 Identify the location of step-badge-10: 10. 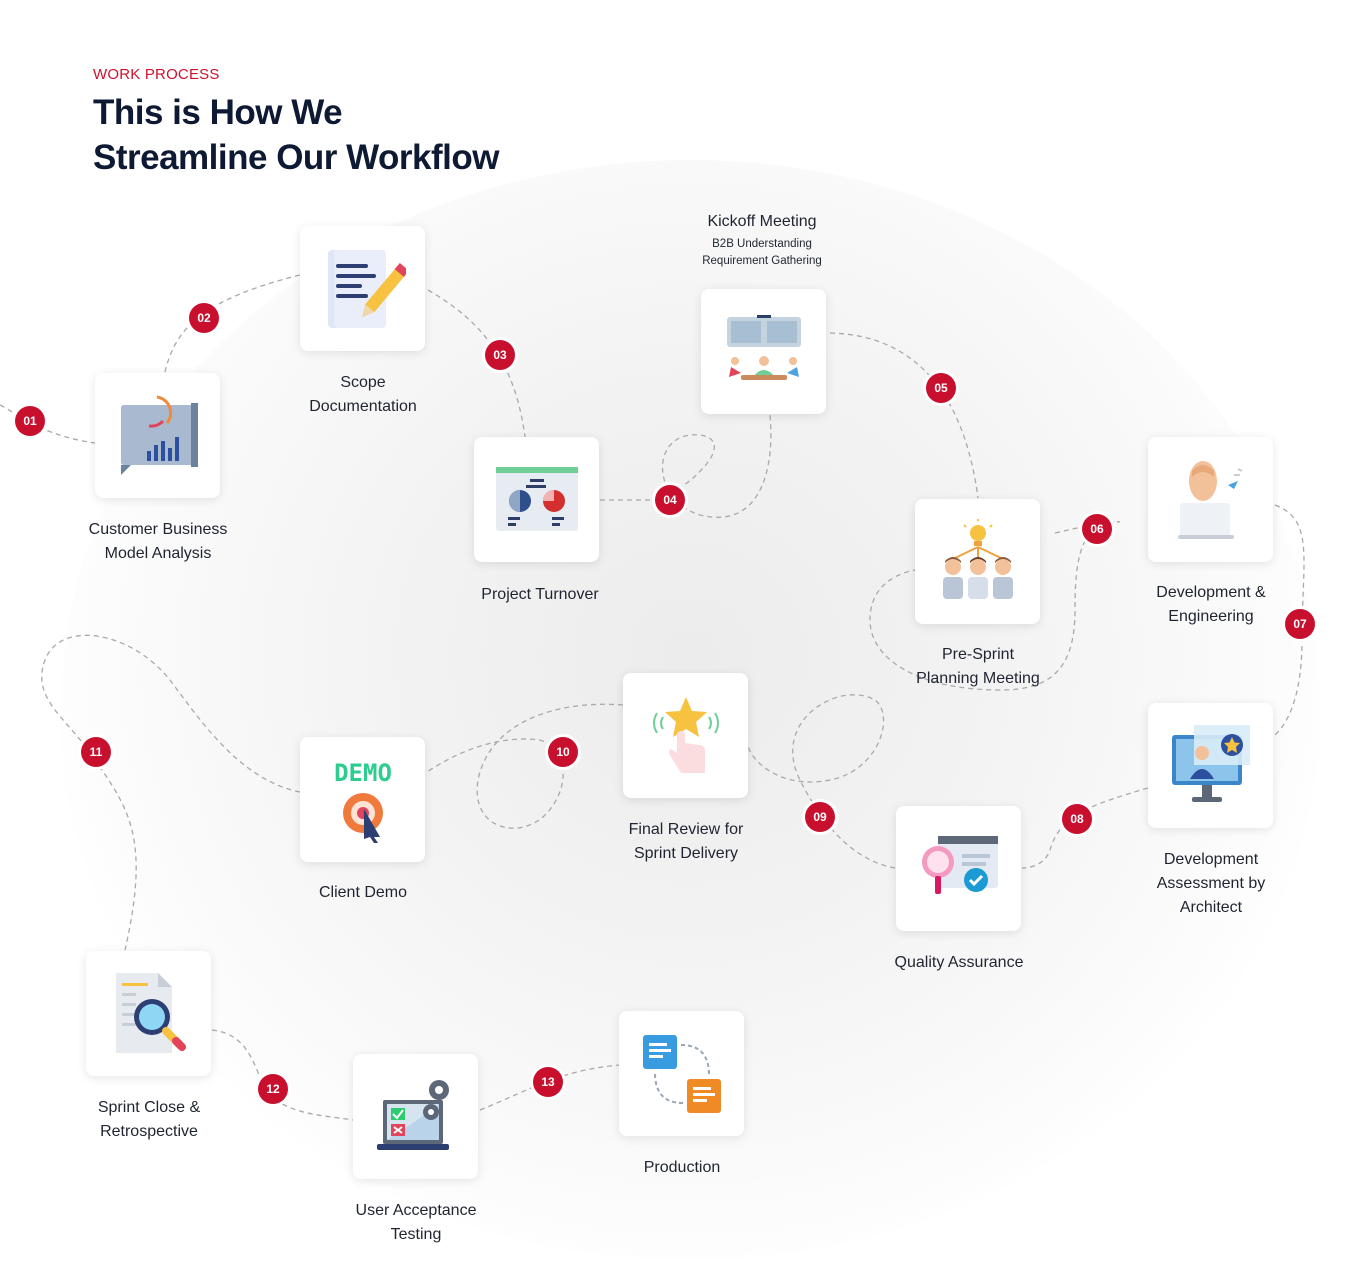
(563, 752).